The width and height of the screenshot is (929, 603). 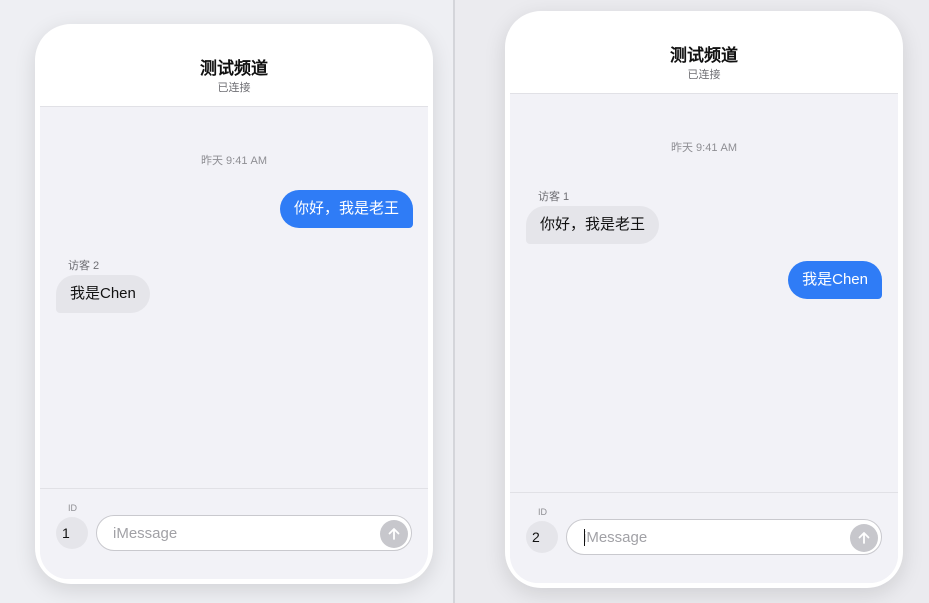 What do you see at coordinates (72, 533) in the screenshot?
I see `user-id-badge: 1` at bounding box center [72, 533].